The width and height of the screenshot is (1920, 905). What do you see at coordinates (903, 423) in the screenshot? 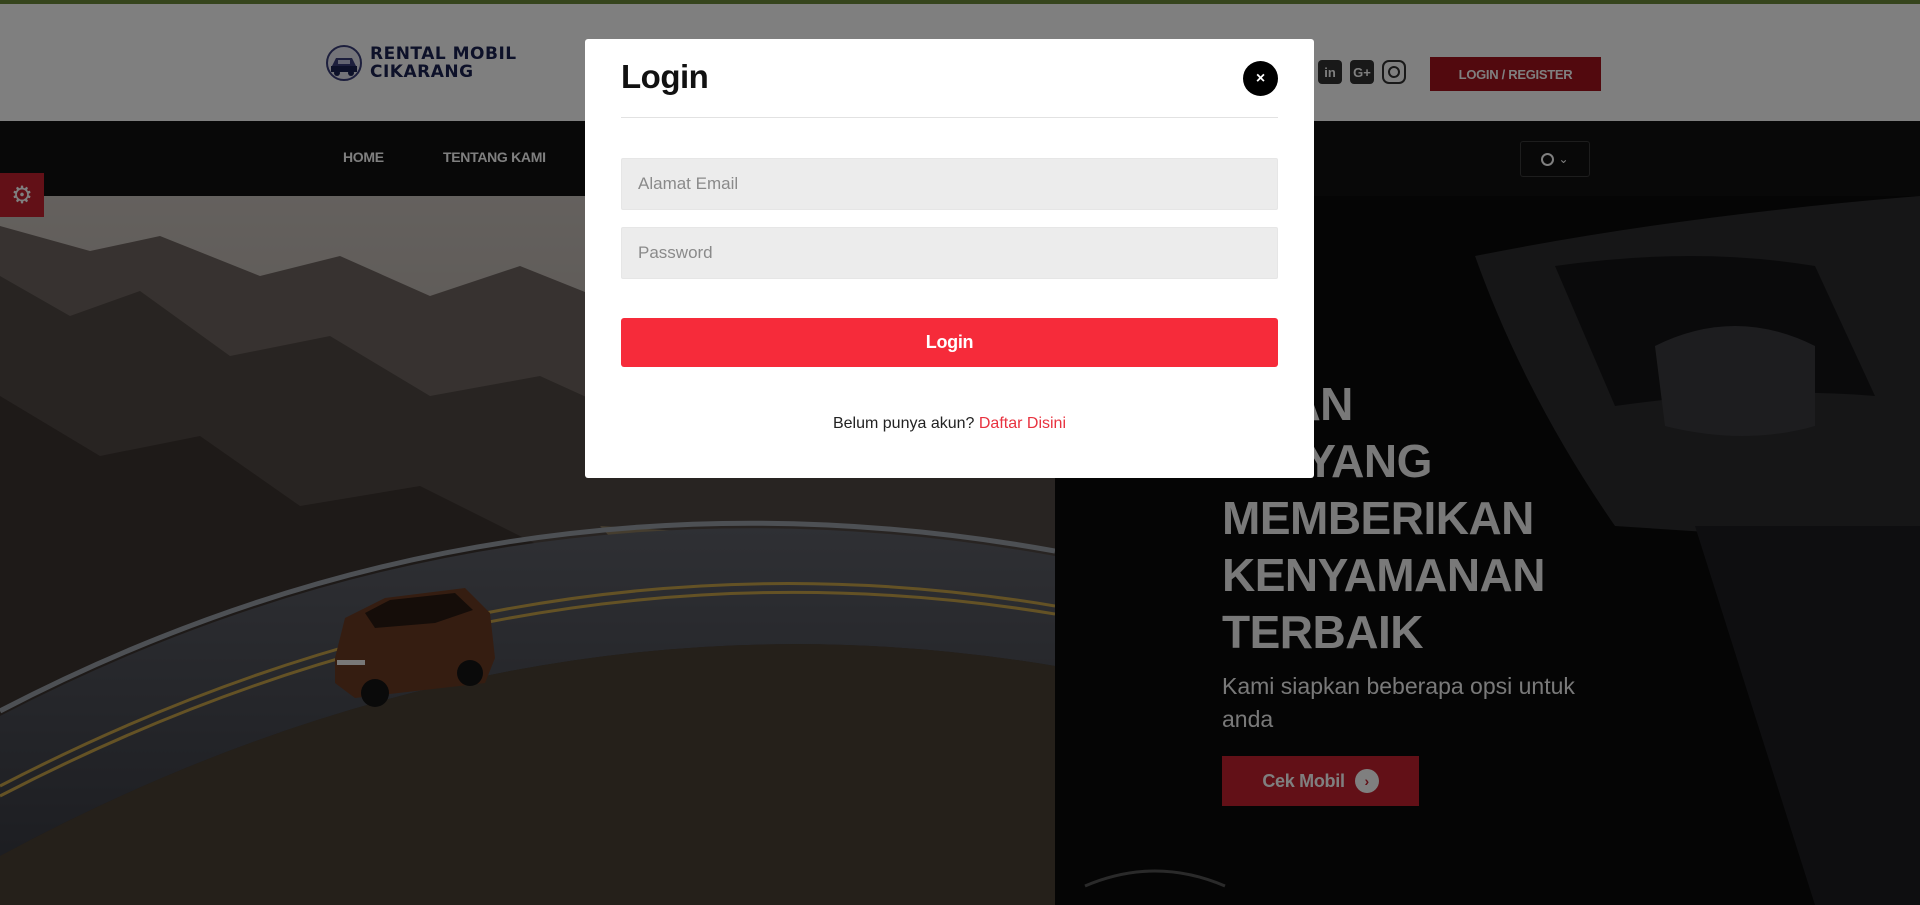
I see `signup-prompt-text: Belum punya akun?` at bounding box center [903, 423].